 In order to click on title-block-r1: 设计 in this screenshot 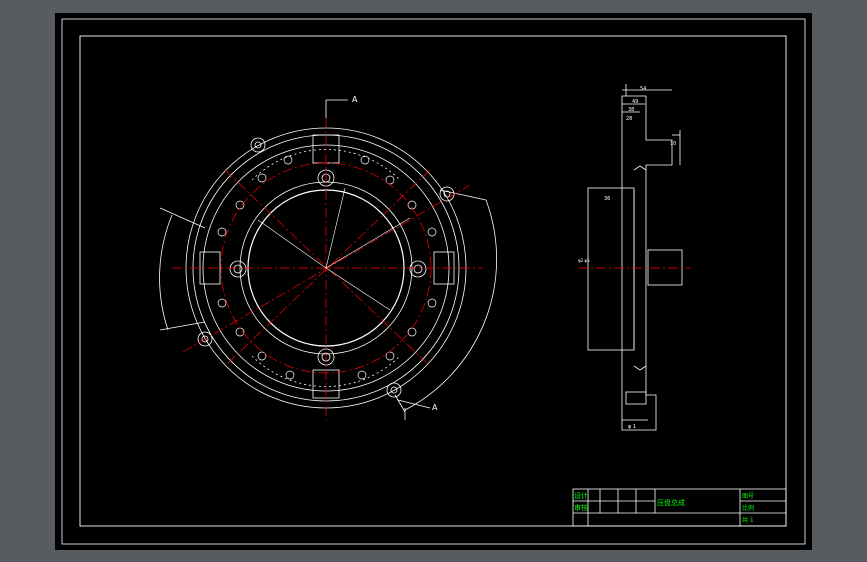, I will do `click(581, 495)`.